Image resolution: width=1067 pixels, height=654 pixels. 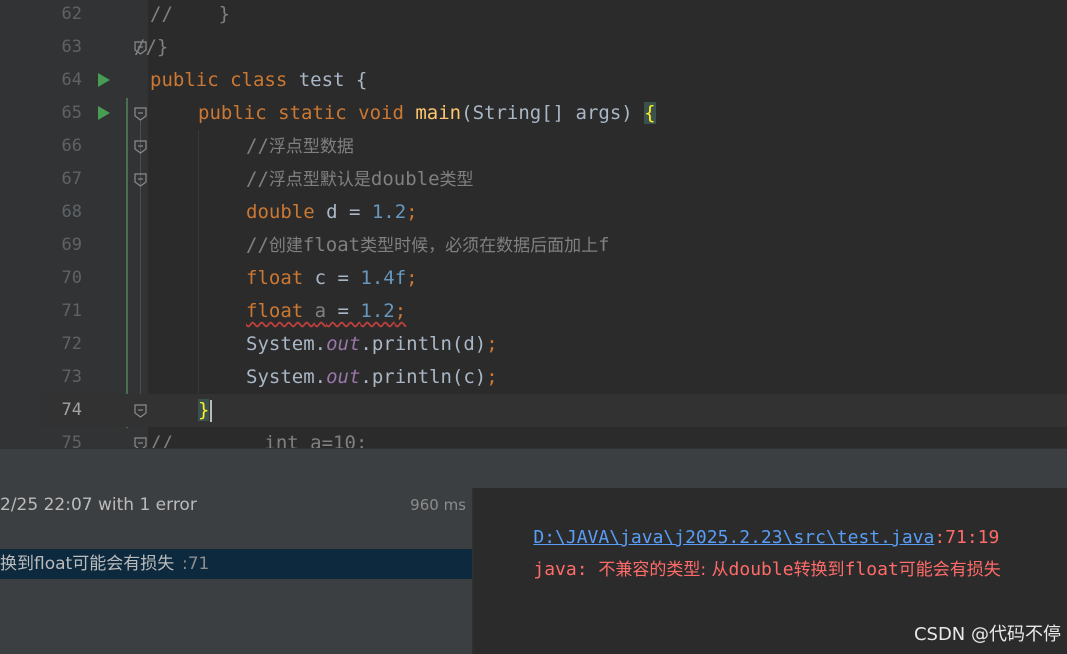 What do you see at coordinates (383, 278) in the screenshot?
I see `code-token: 1.4f` at bounding box center [383, 278].